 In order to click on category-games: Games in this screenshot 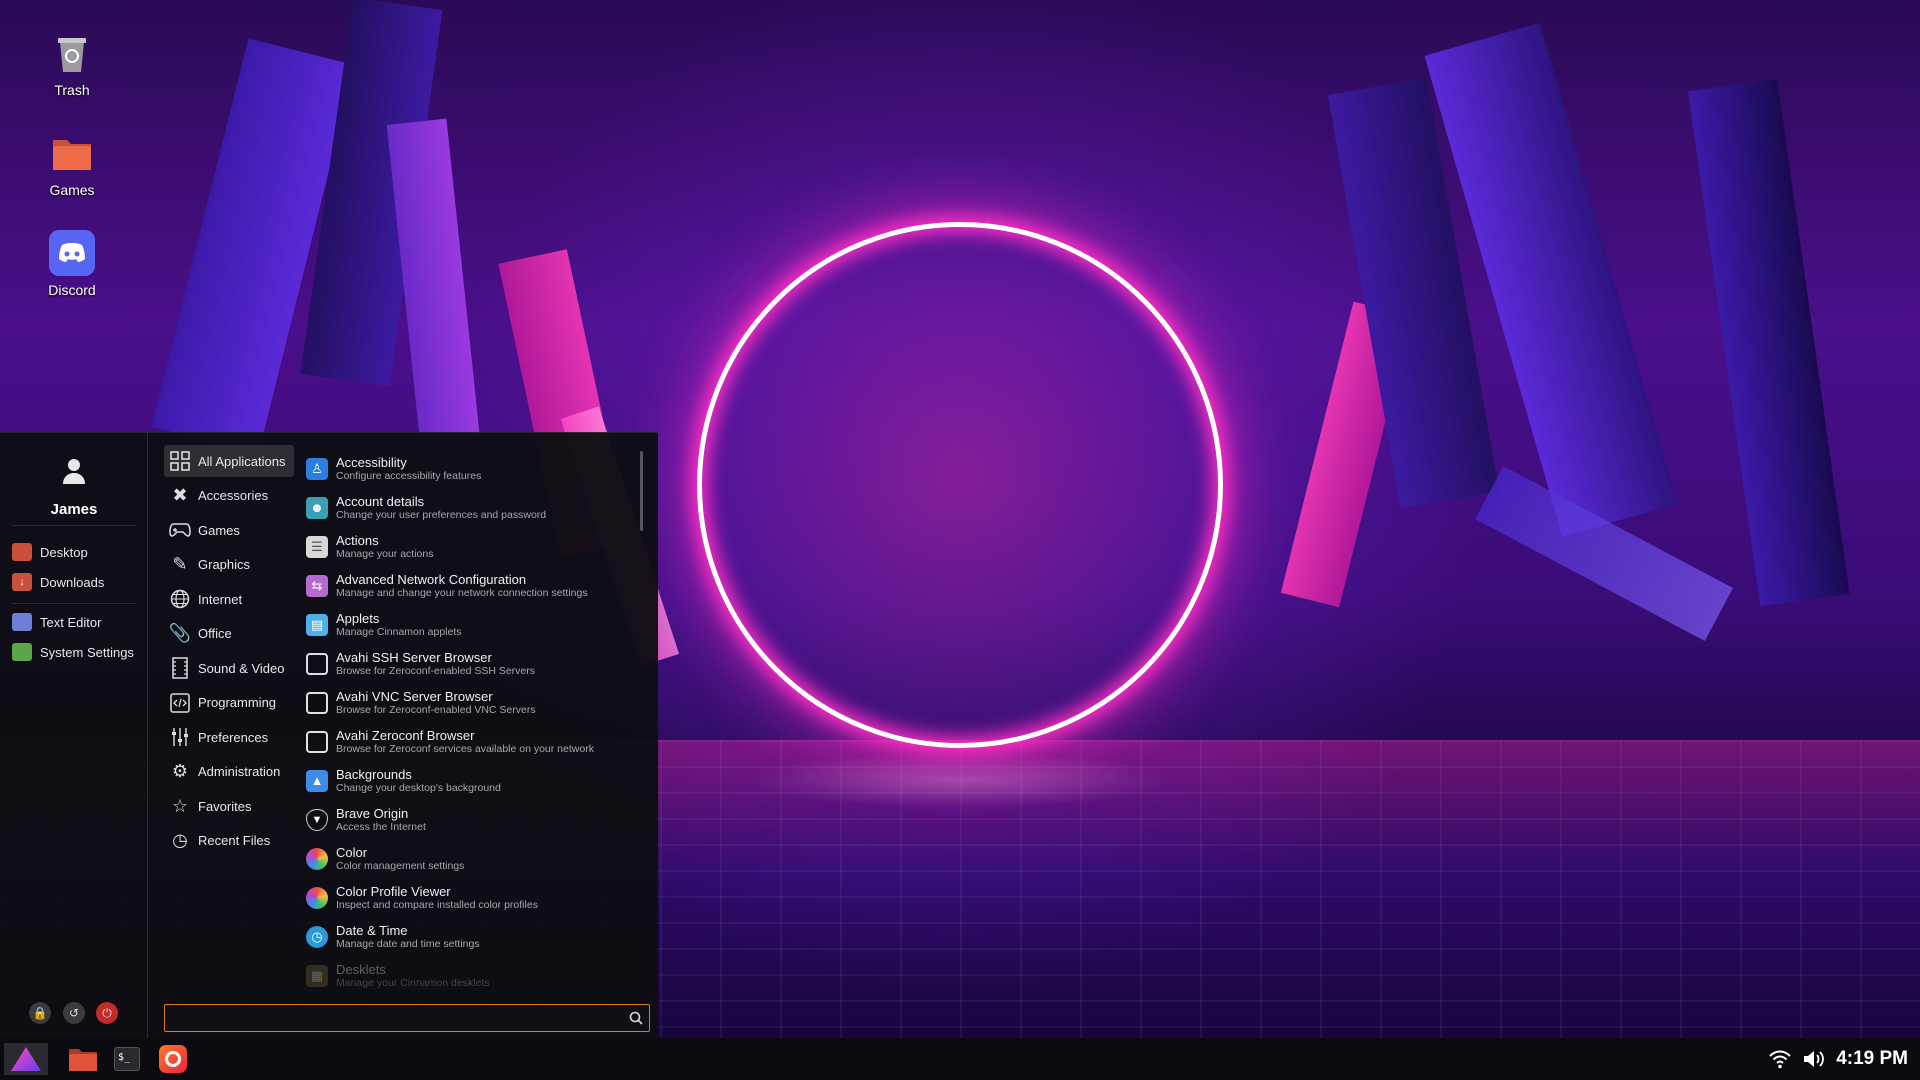, I will do `click(229, 530)`.